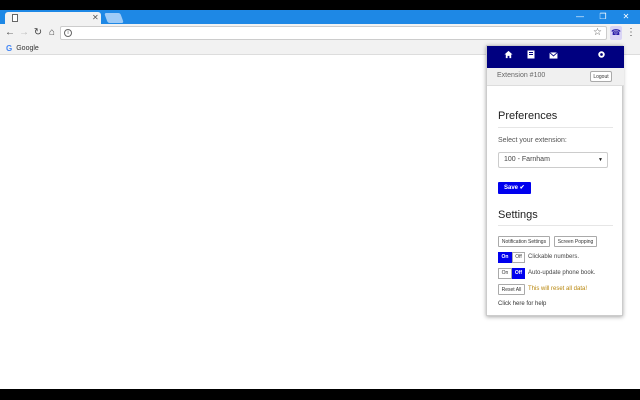  What do you see at coordinates (518, 273) in the screenshot?
I see `auto-update-off-toggle: Off` at bounding box center [518, 273].